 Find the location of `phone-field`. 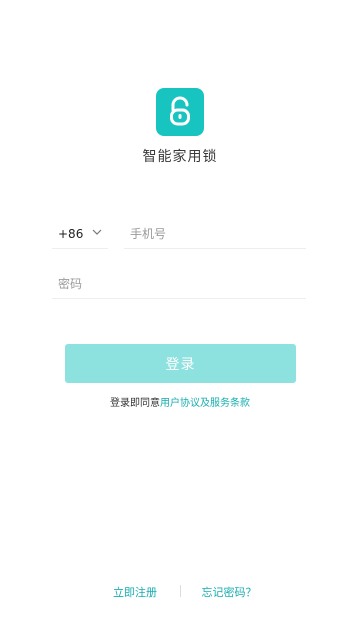

phone-field is located at coordinates (215, 234).